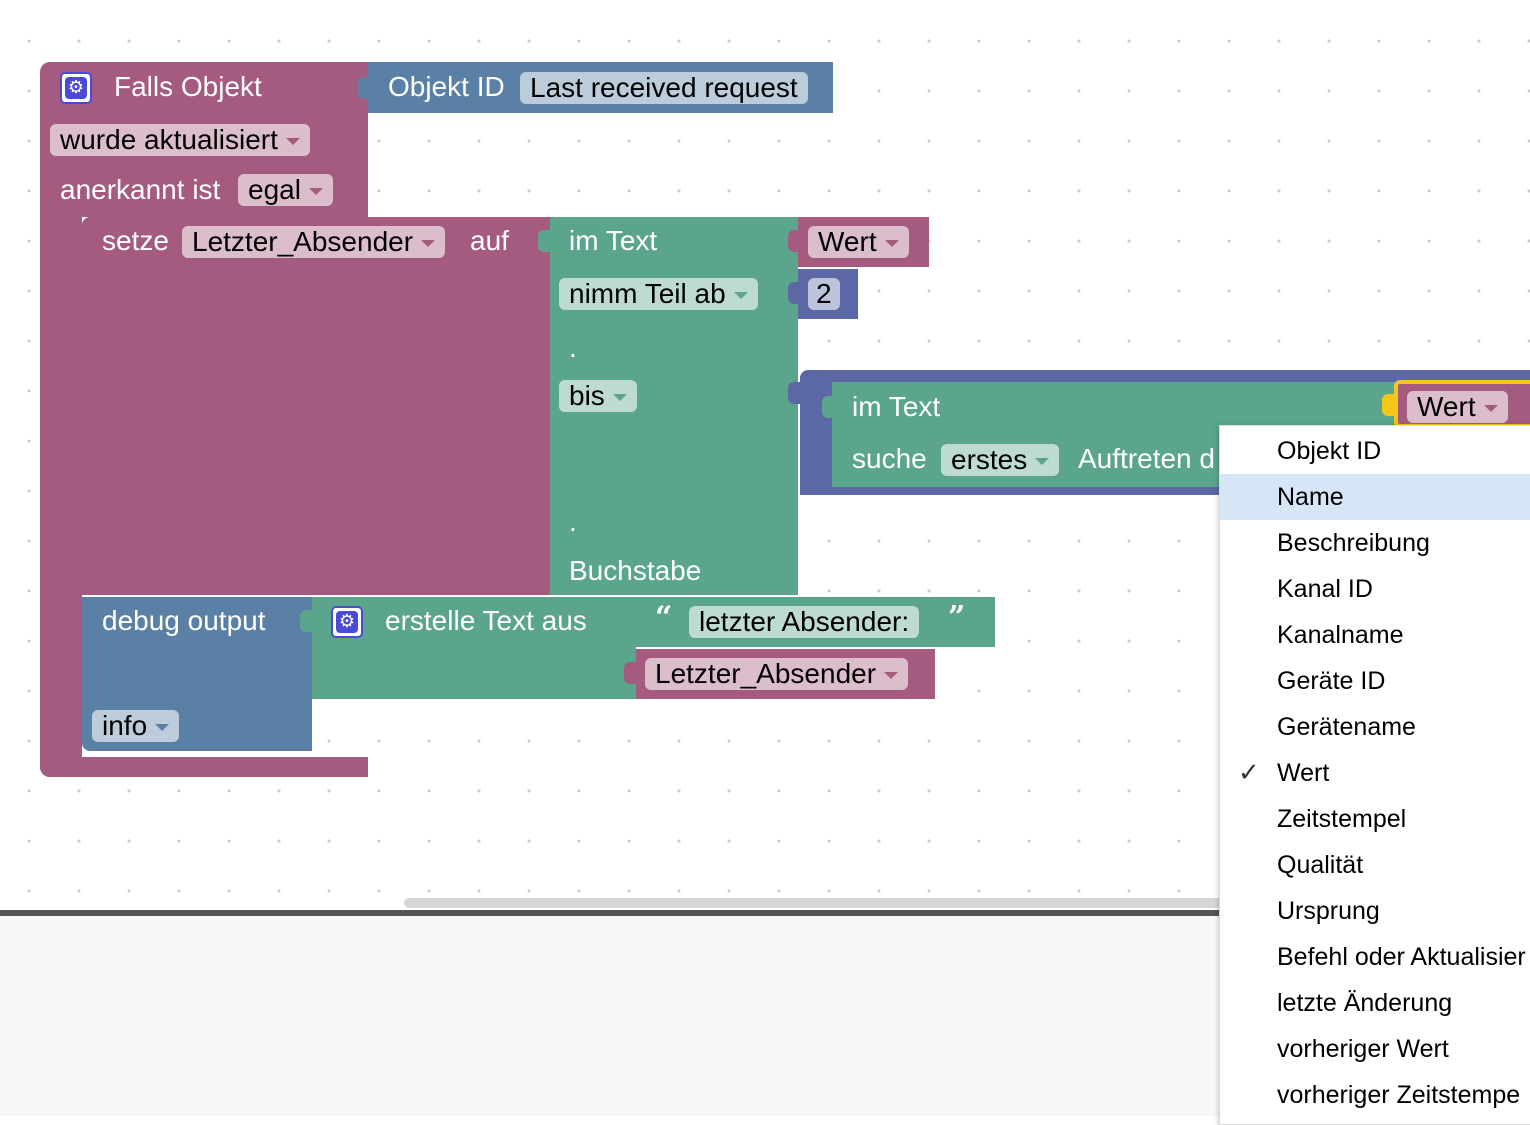  I want to click on text-literal-field: letzter Absender:, so click(804, 622).